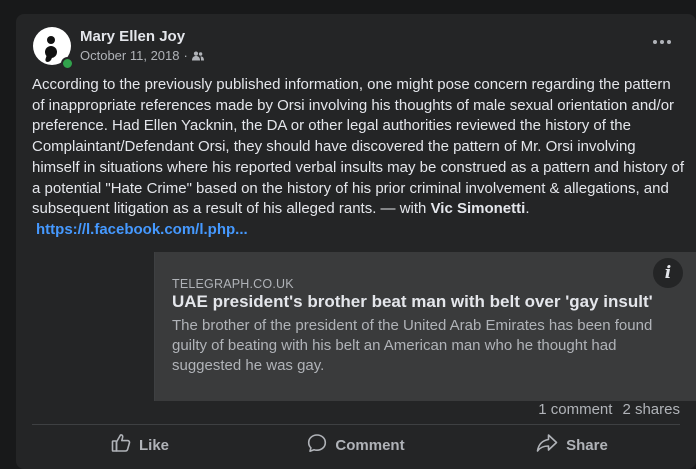 This screenshot has height=469, width=696. I want to click on post-body-end: ., so click(527, 209).